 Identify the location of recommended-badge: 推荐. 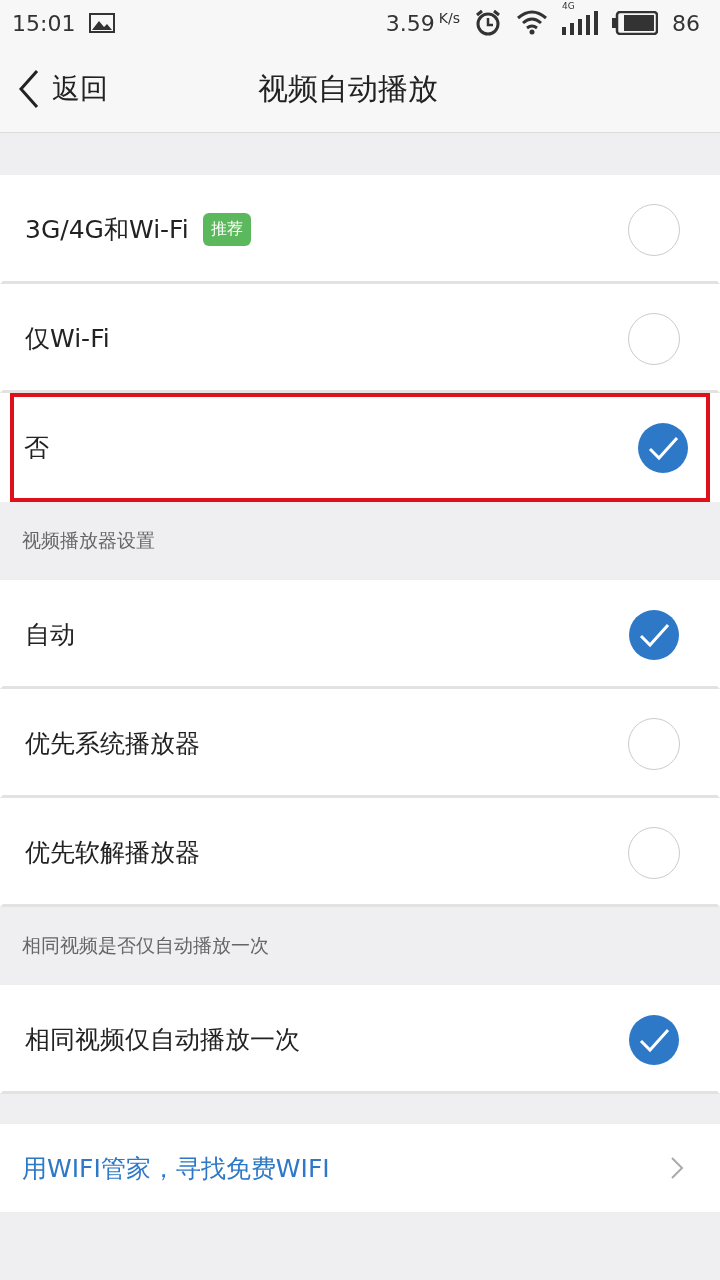
(226, 229).